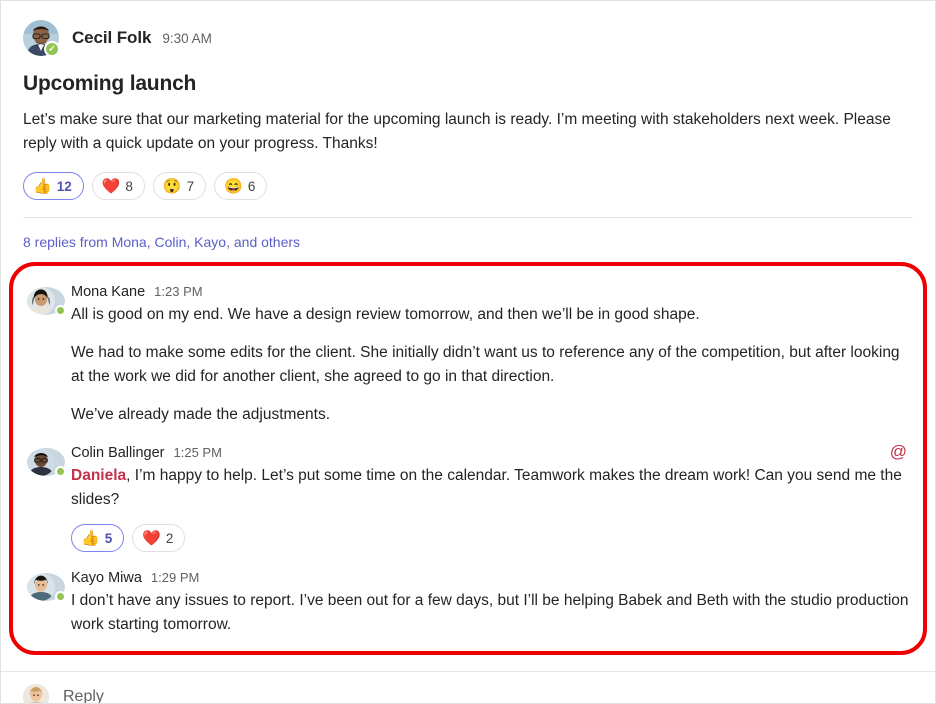 This screenshot has width=936, height=704. What do you see at coordinates (175, 577) in the screenshot?
I see `reply-timestamp: 1:29 PM` at bounding box center [175, 577].